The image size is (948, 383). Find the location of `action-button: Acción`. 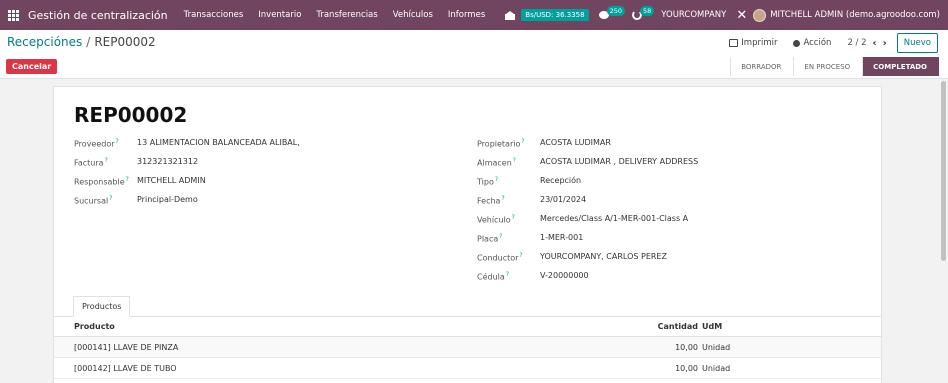

action-button: Acción is located at coordinates (812, 43).